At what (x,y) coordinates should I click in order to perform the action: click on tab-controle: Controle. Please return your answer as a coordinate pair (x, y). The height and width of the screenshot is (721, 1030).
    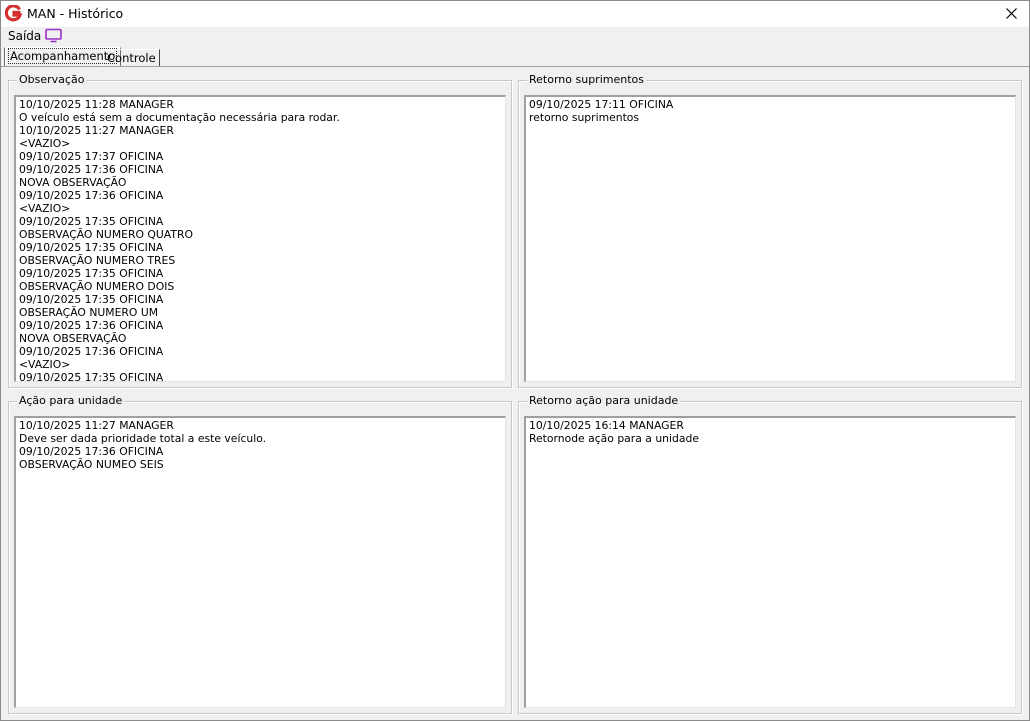
    Looking at the image, I should click on (131, 58).